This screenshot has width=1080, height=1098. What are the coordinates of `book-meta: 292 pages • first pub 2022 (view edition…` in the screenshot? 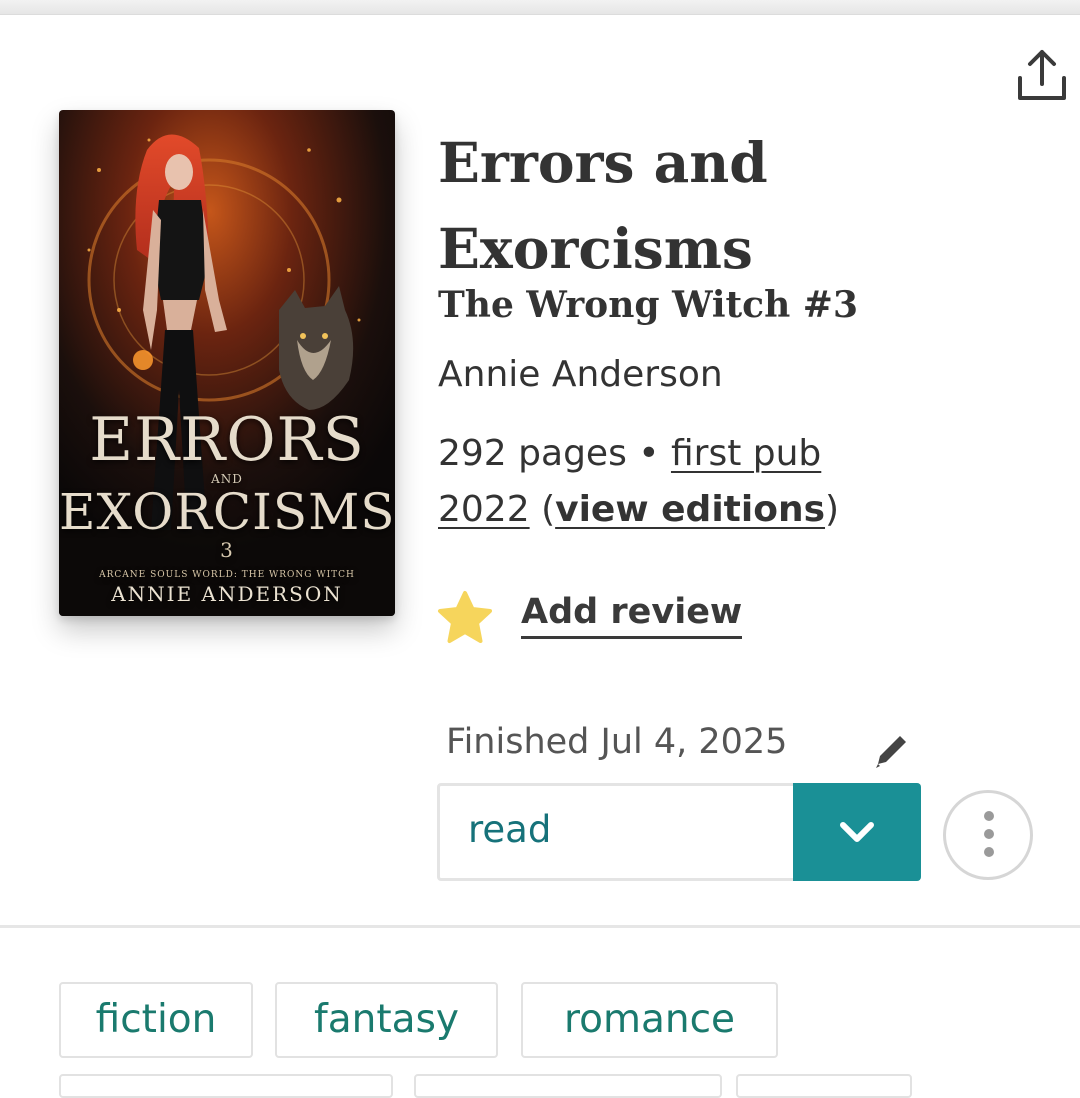 It's located at (639, 481).